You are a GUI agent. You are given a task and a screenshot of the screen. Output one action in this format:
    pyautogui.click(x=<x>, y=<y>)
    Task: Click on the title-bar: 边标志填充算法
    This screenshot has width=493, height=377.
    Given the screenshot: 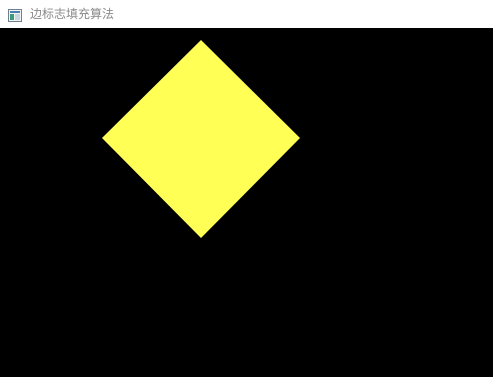 What is the action you would take?
    pyautogui.click(x=246, y=14)
    